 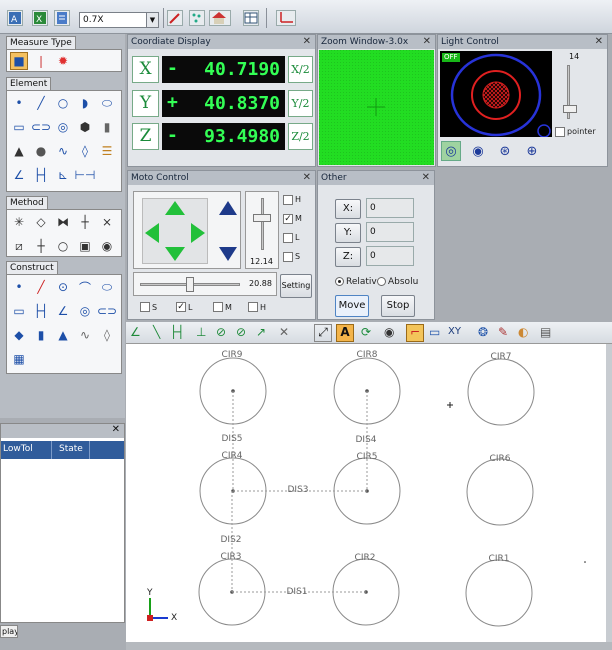 What do you see at coordinates (496, 94) in the screenshot?
I see `light-ring-view: OFF` at bounding box center [496, 94].